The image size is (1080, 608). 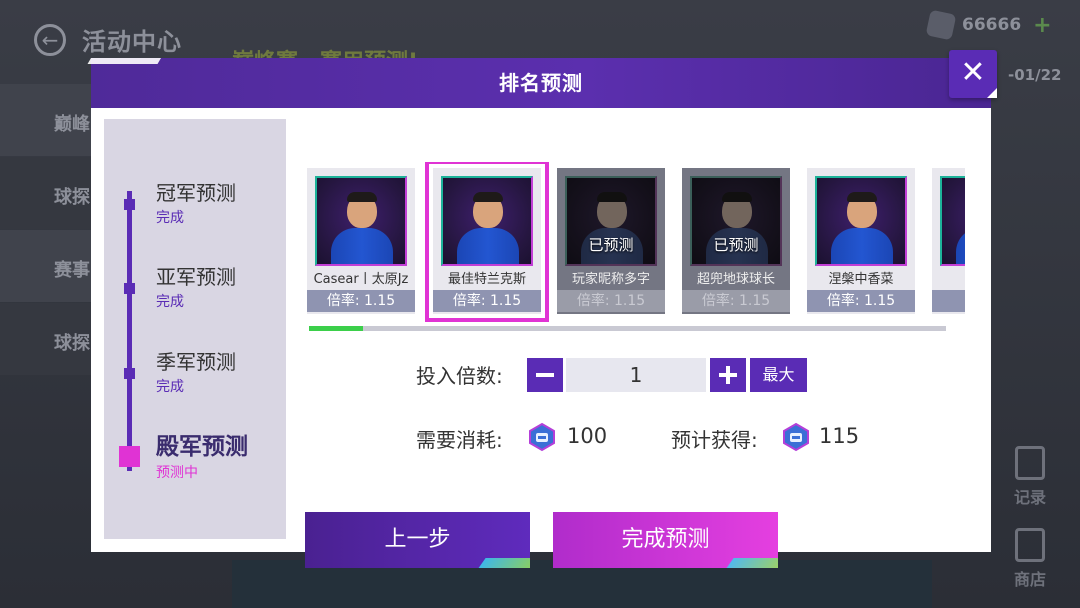 I want to click on add-currency-icon: +, so click(x=1042, y=25).